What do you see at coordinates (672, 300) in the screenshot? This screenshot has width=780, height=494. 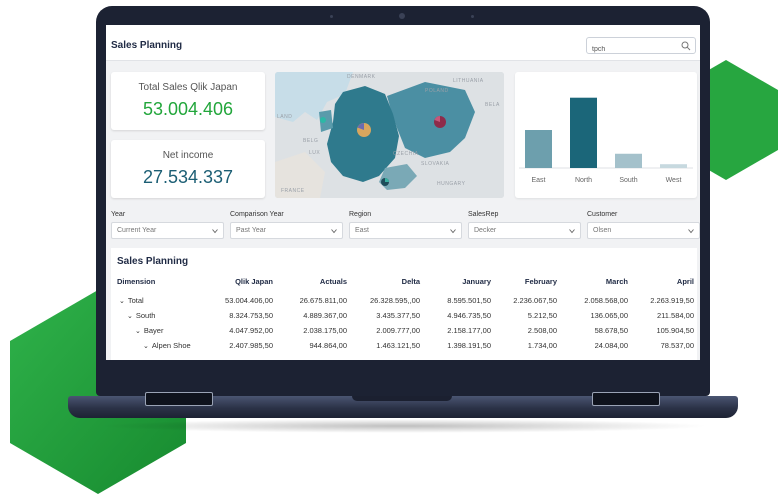 I see `table-cell: 2.263.919,50` at bounding box center [672, 300].